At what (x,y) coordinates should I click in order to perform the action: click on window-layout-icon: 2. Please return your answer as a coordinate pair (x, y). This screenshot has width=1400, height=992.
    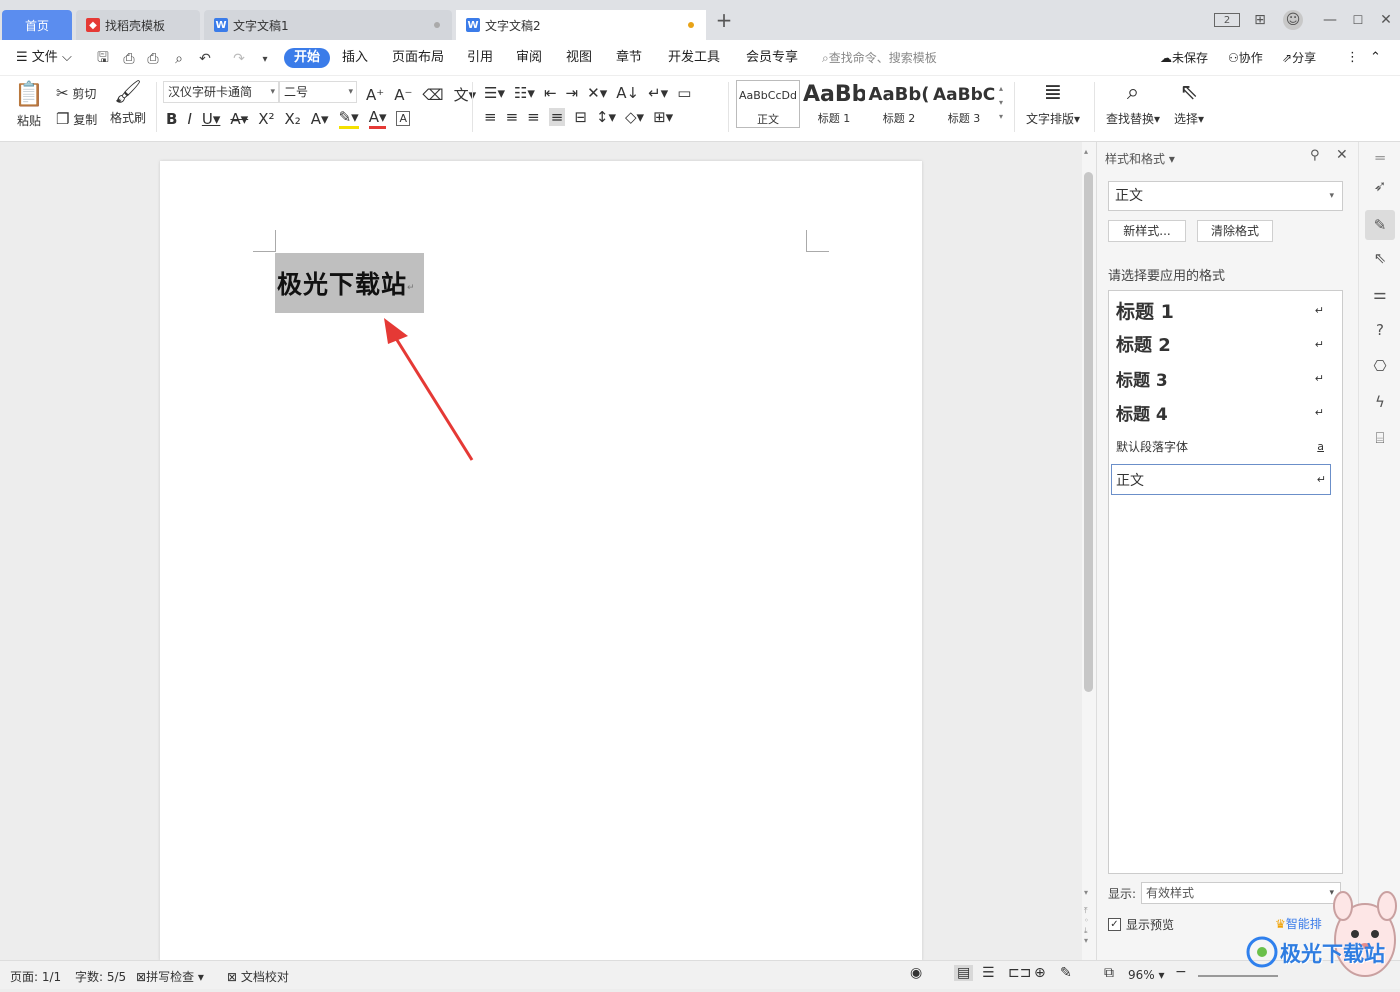
    Looking at the image, I should click on (1227, 20).